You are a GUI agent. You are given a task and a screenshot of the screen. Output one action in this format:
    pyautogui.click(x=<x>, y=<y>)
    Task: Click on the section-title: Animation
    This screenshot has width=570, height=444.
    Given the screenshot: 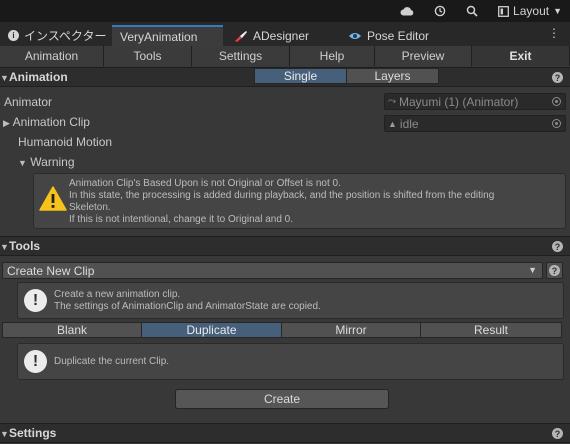 What is the action you would take?
    pyautogui.click(x=38, y=77)
    